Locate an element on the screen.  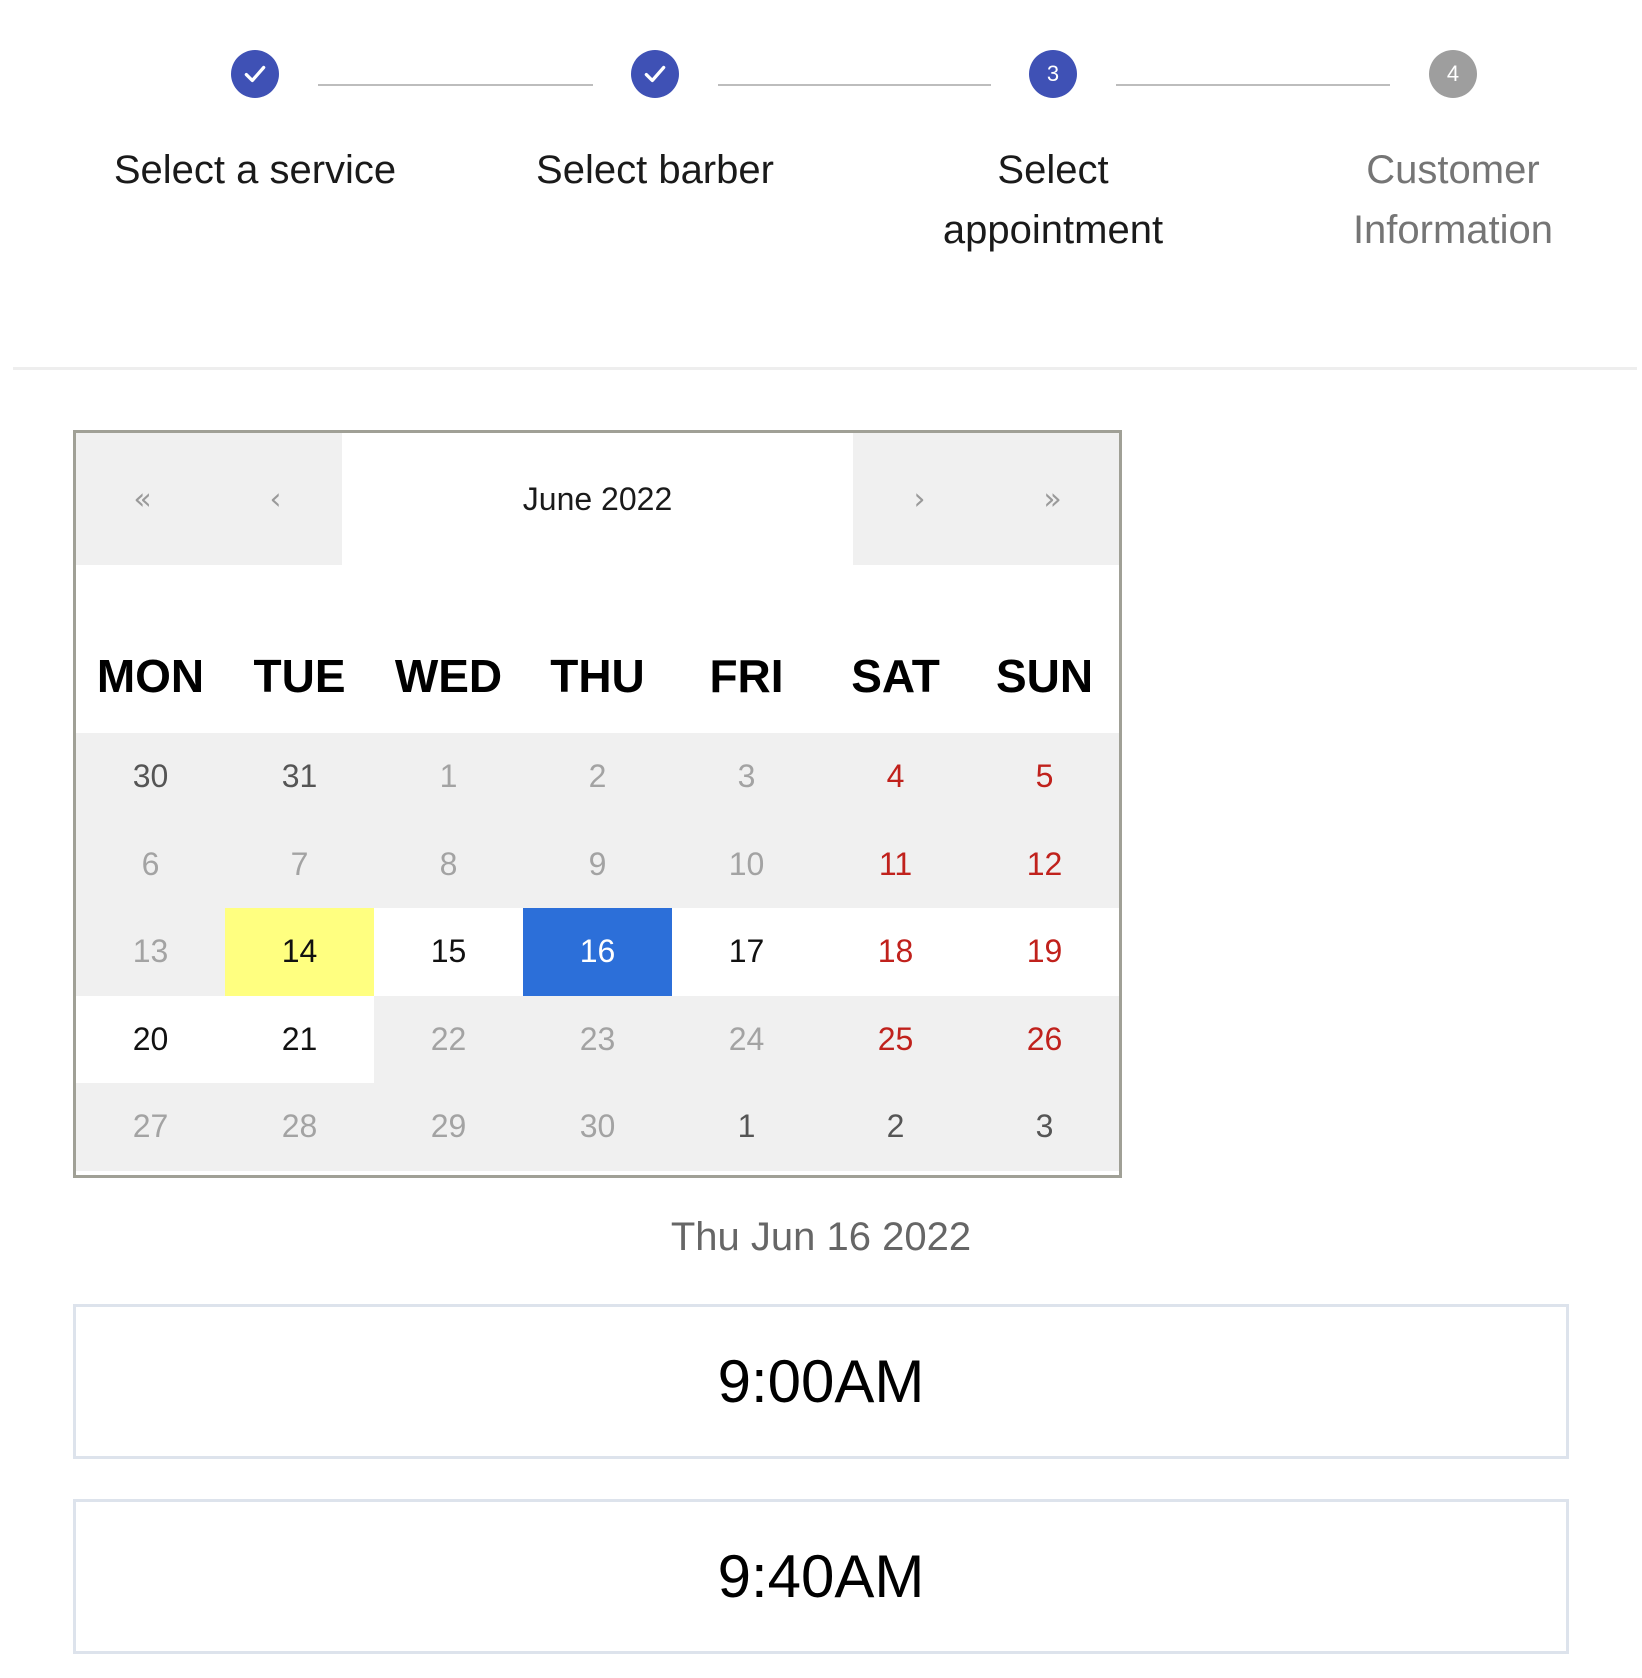
section-divider is located at coordinates (825, 368).